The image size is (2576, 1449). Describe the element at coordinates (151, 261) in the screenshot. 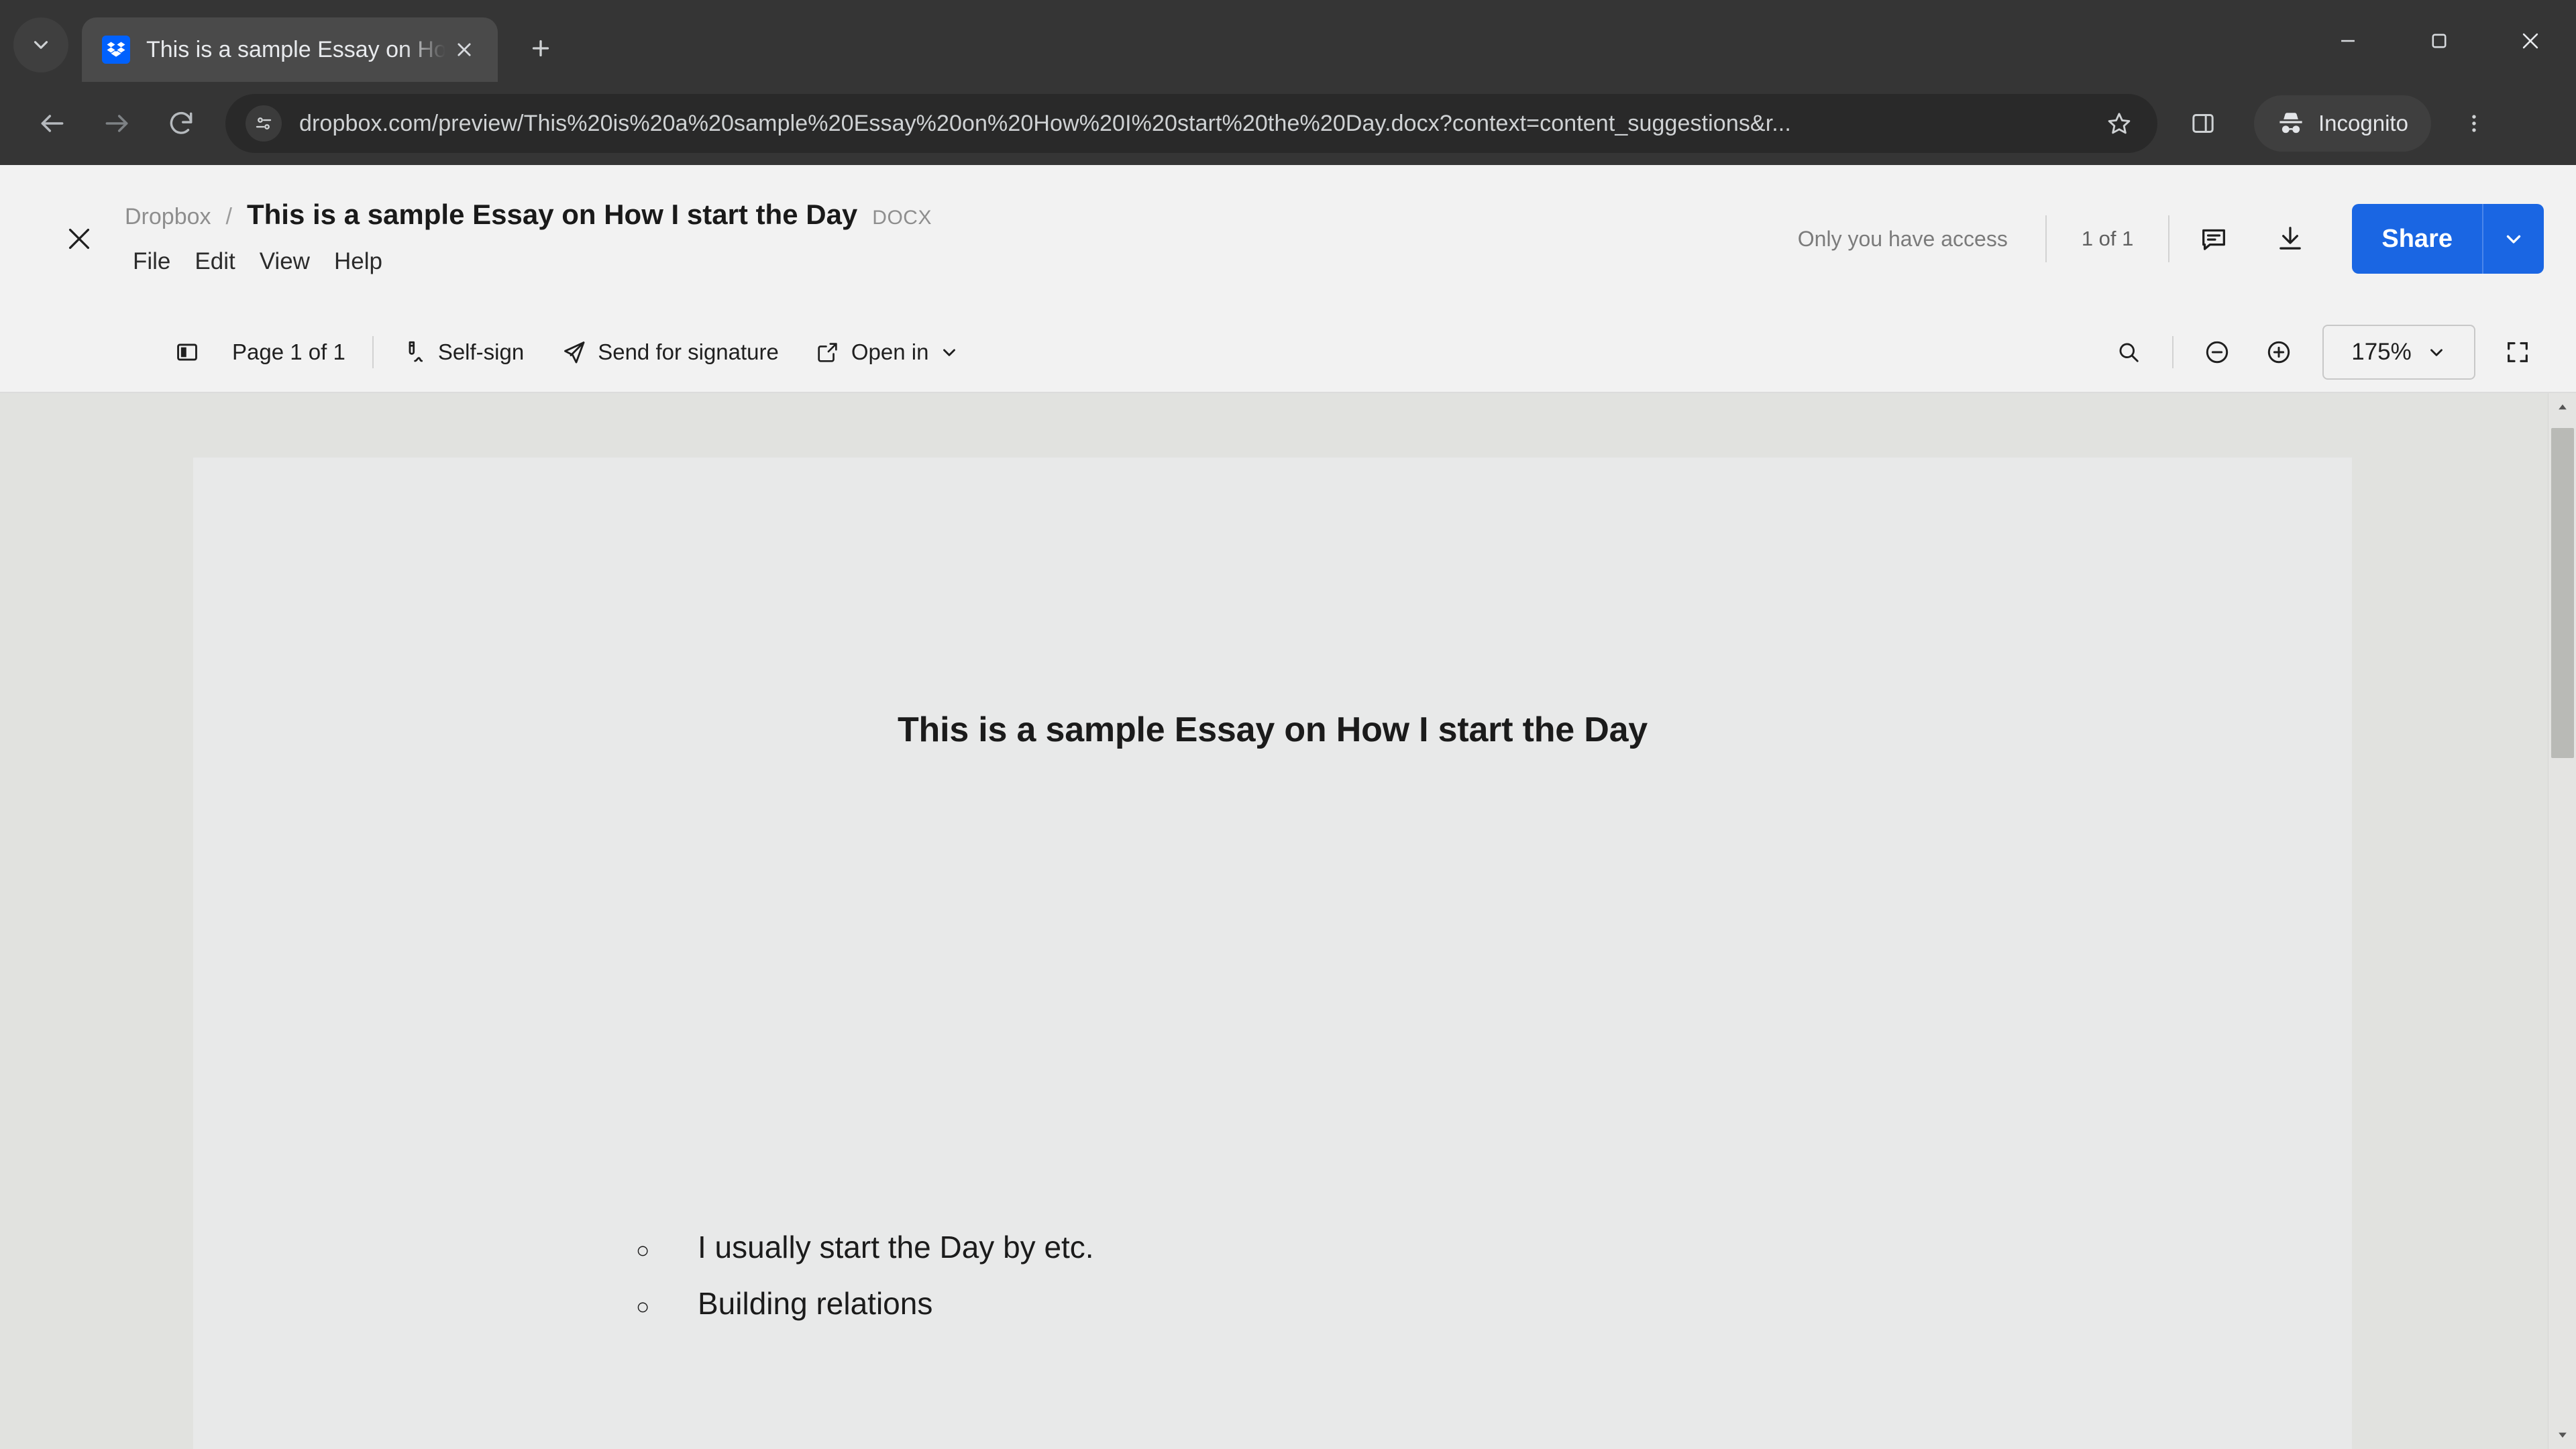

I see `menu-file: File` at that location.